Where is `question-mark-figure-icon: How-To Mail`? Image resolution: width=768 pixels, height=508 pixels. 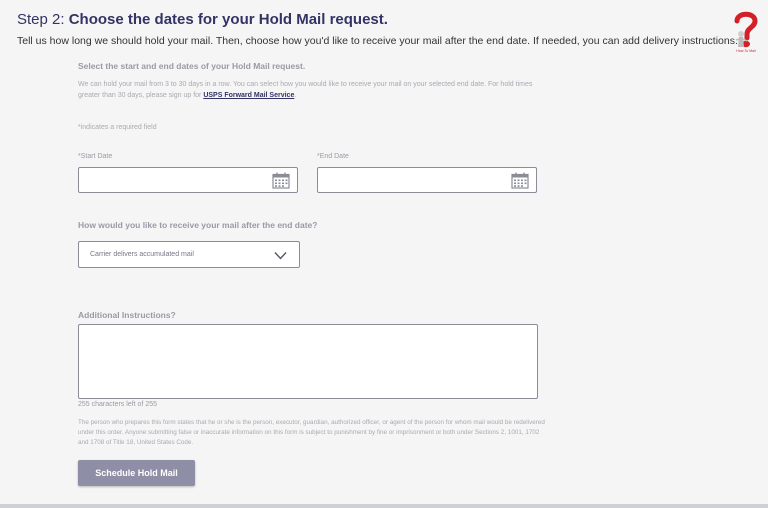 question-mark-figure-icon: How-To Mail is located at coordinates (746, 32).